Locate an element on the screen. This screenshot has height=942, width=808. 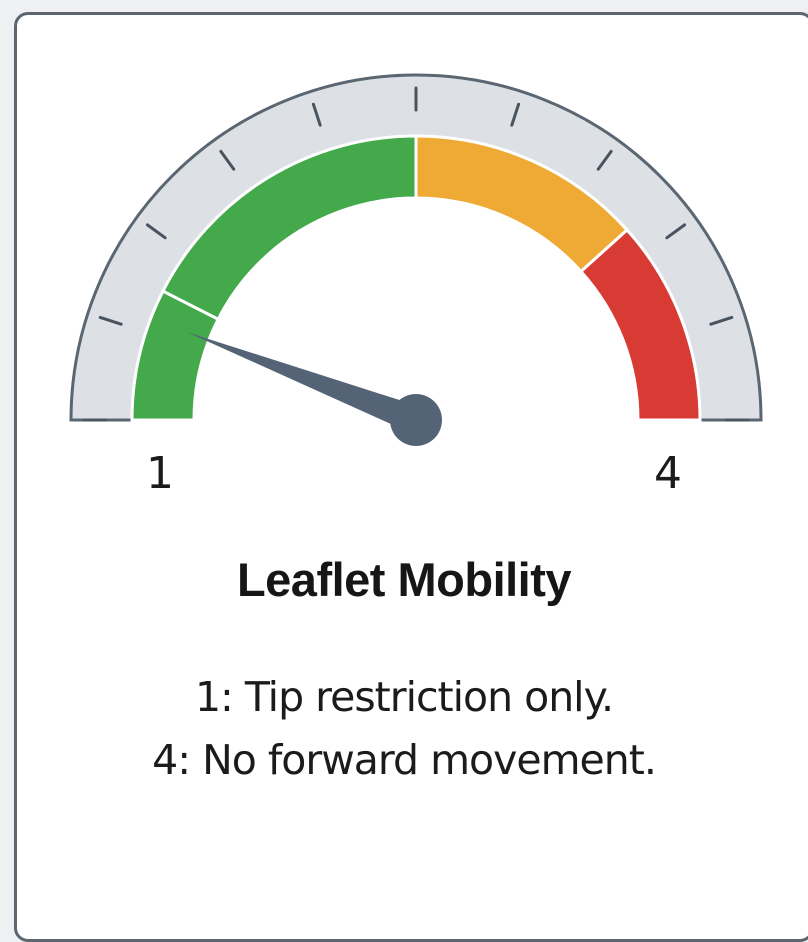
legend-max-description: 4: No forward movement. is located at coordinates (404, 760).